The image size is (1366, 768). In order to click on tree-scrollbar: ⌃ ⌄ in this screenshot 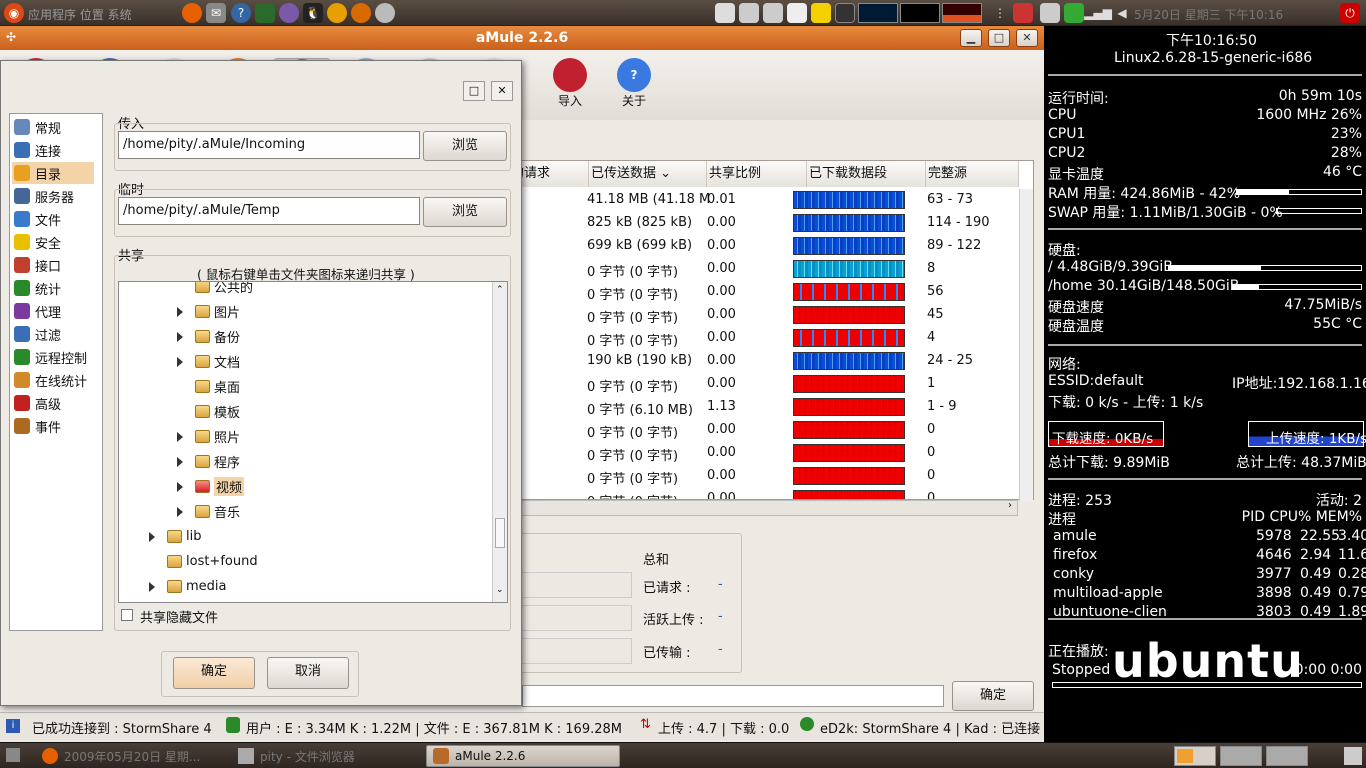, I will do `click(499, 442)`.